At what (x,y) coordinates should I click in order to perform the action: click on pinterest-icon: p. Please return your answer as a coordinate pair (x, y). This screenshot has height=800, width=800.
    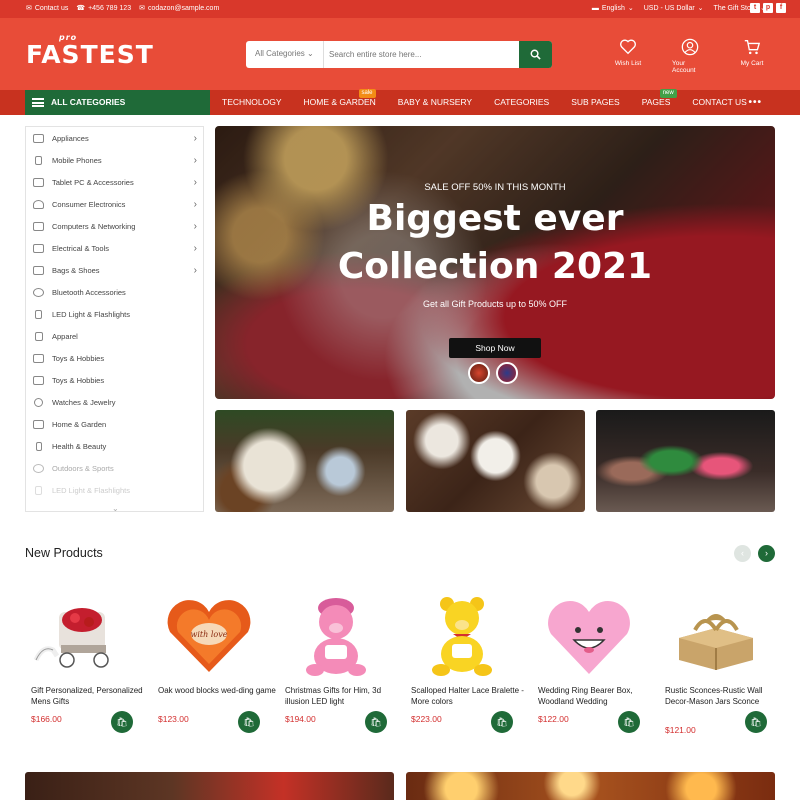
    Looking at the image, I should click on (768, 8).